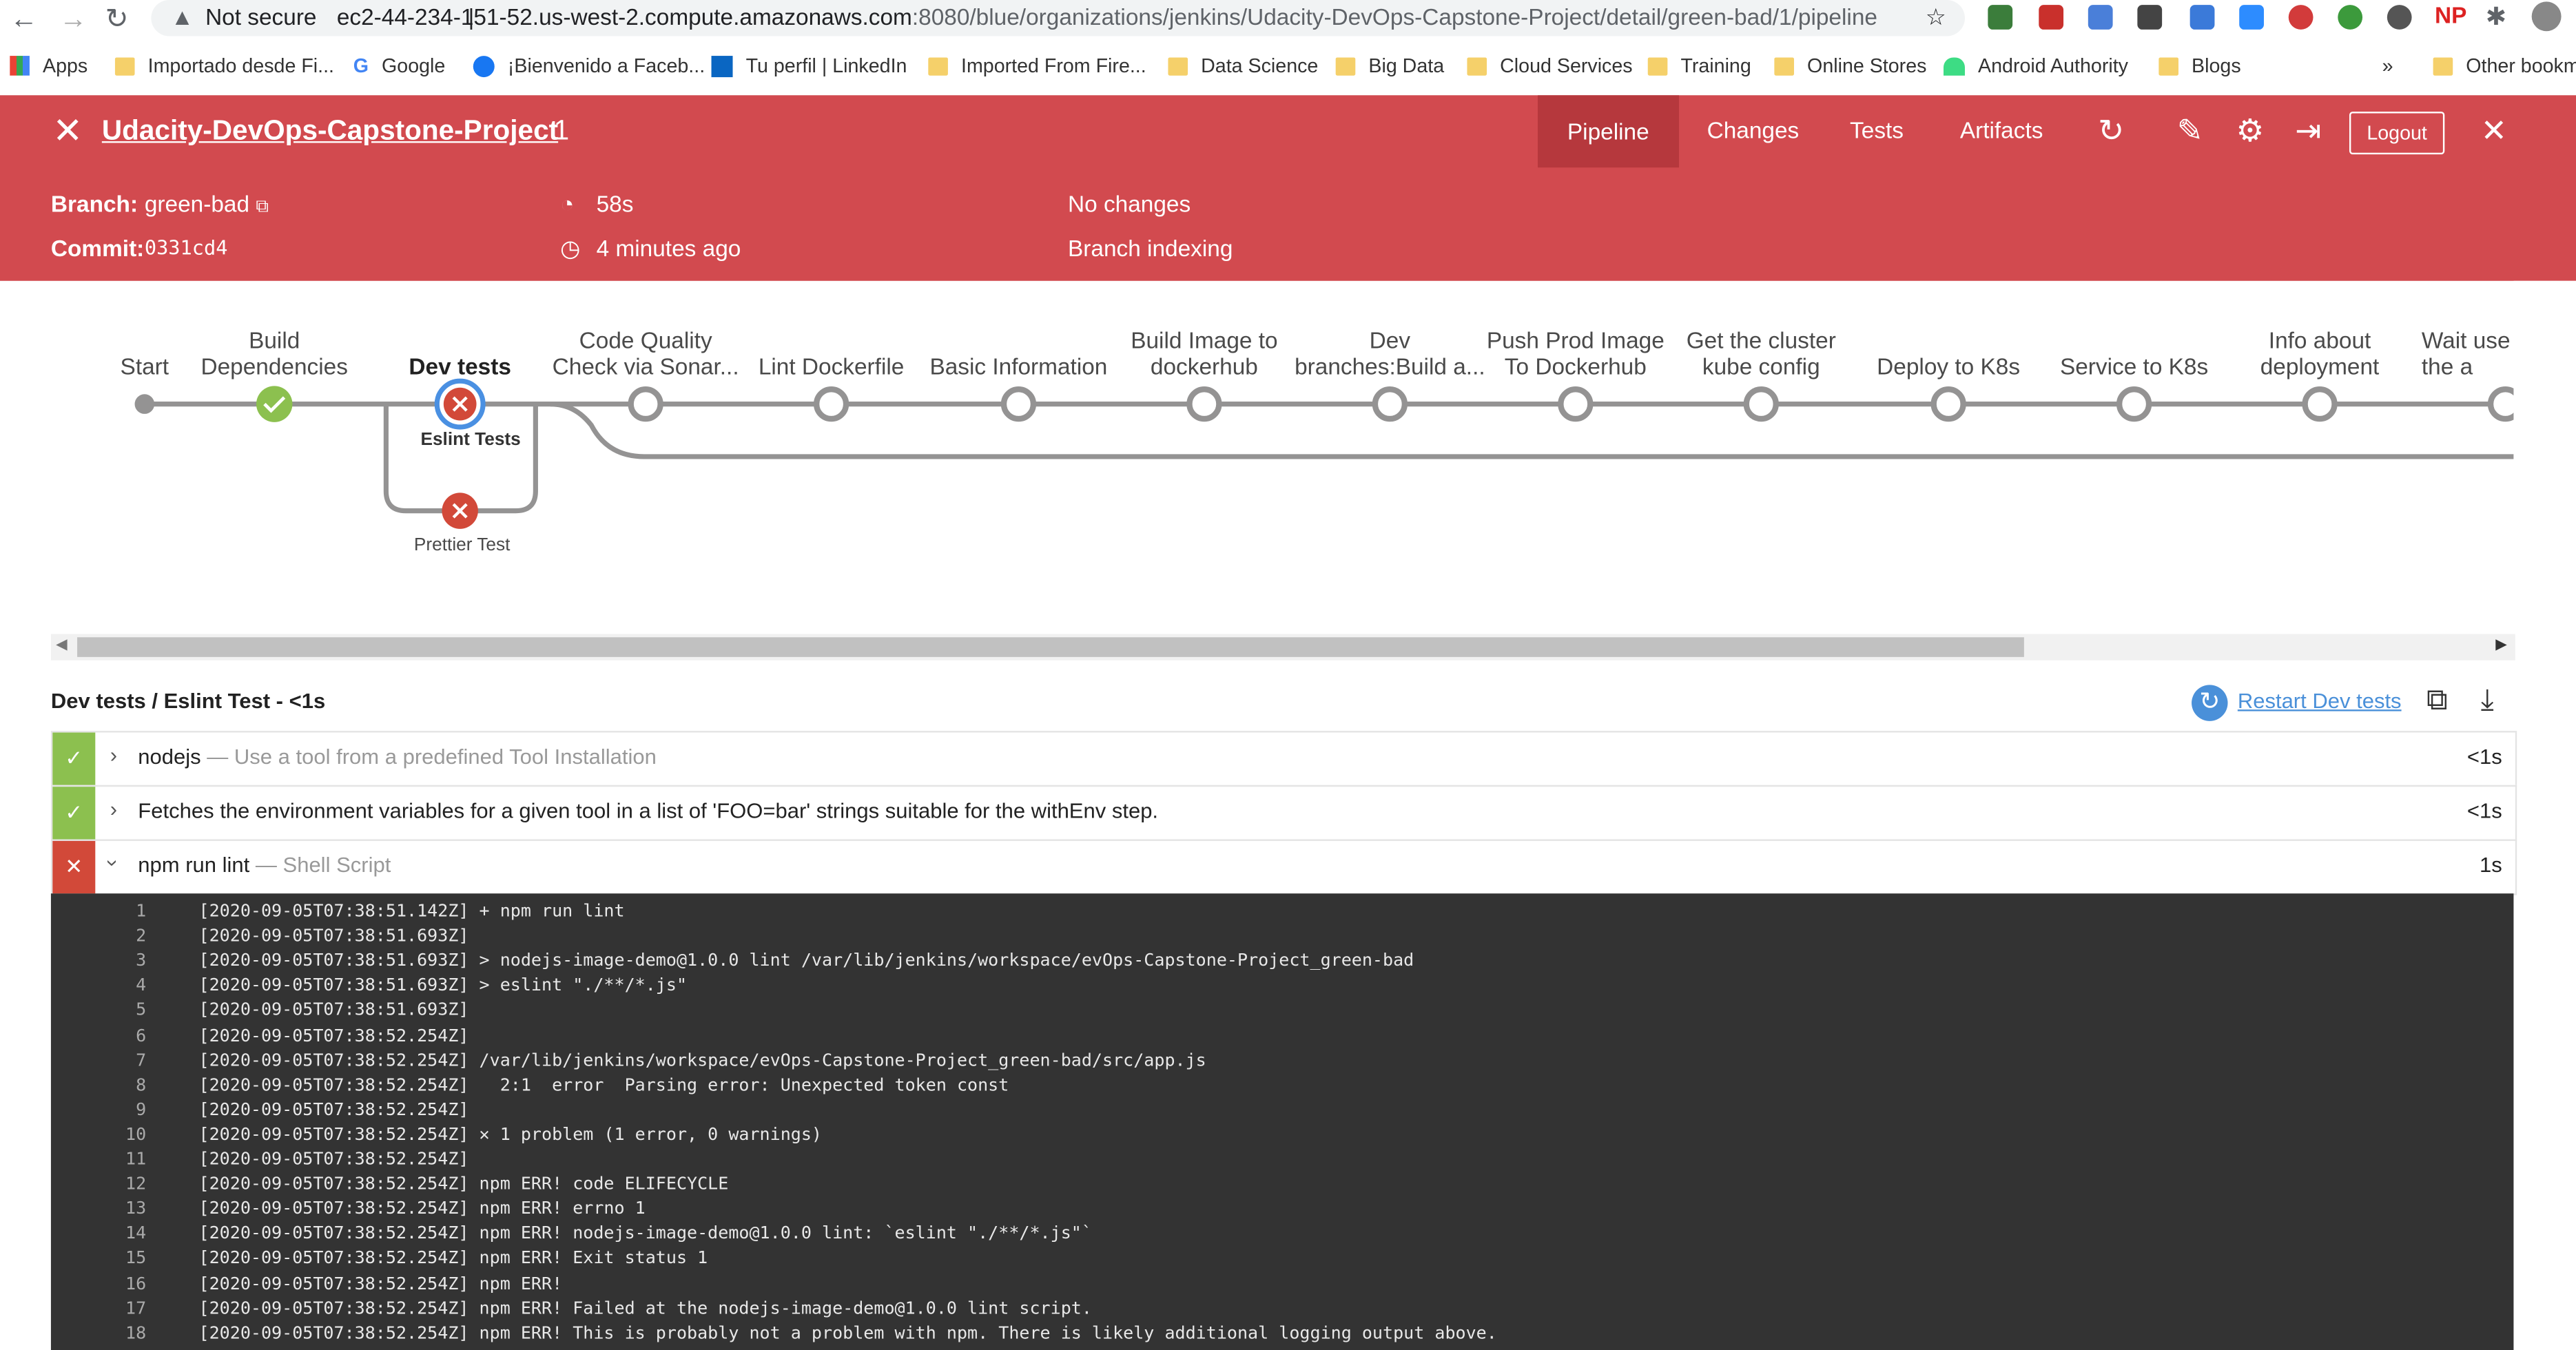 This screenshot has height=1350, width=2576. I want to click on open-external-icon: ⧉, so click(2437, 700).